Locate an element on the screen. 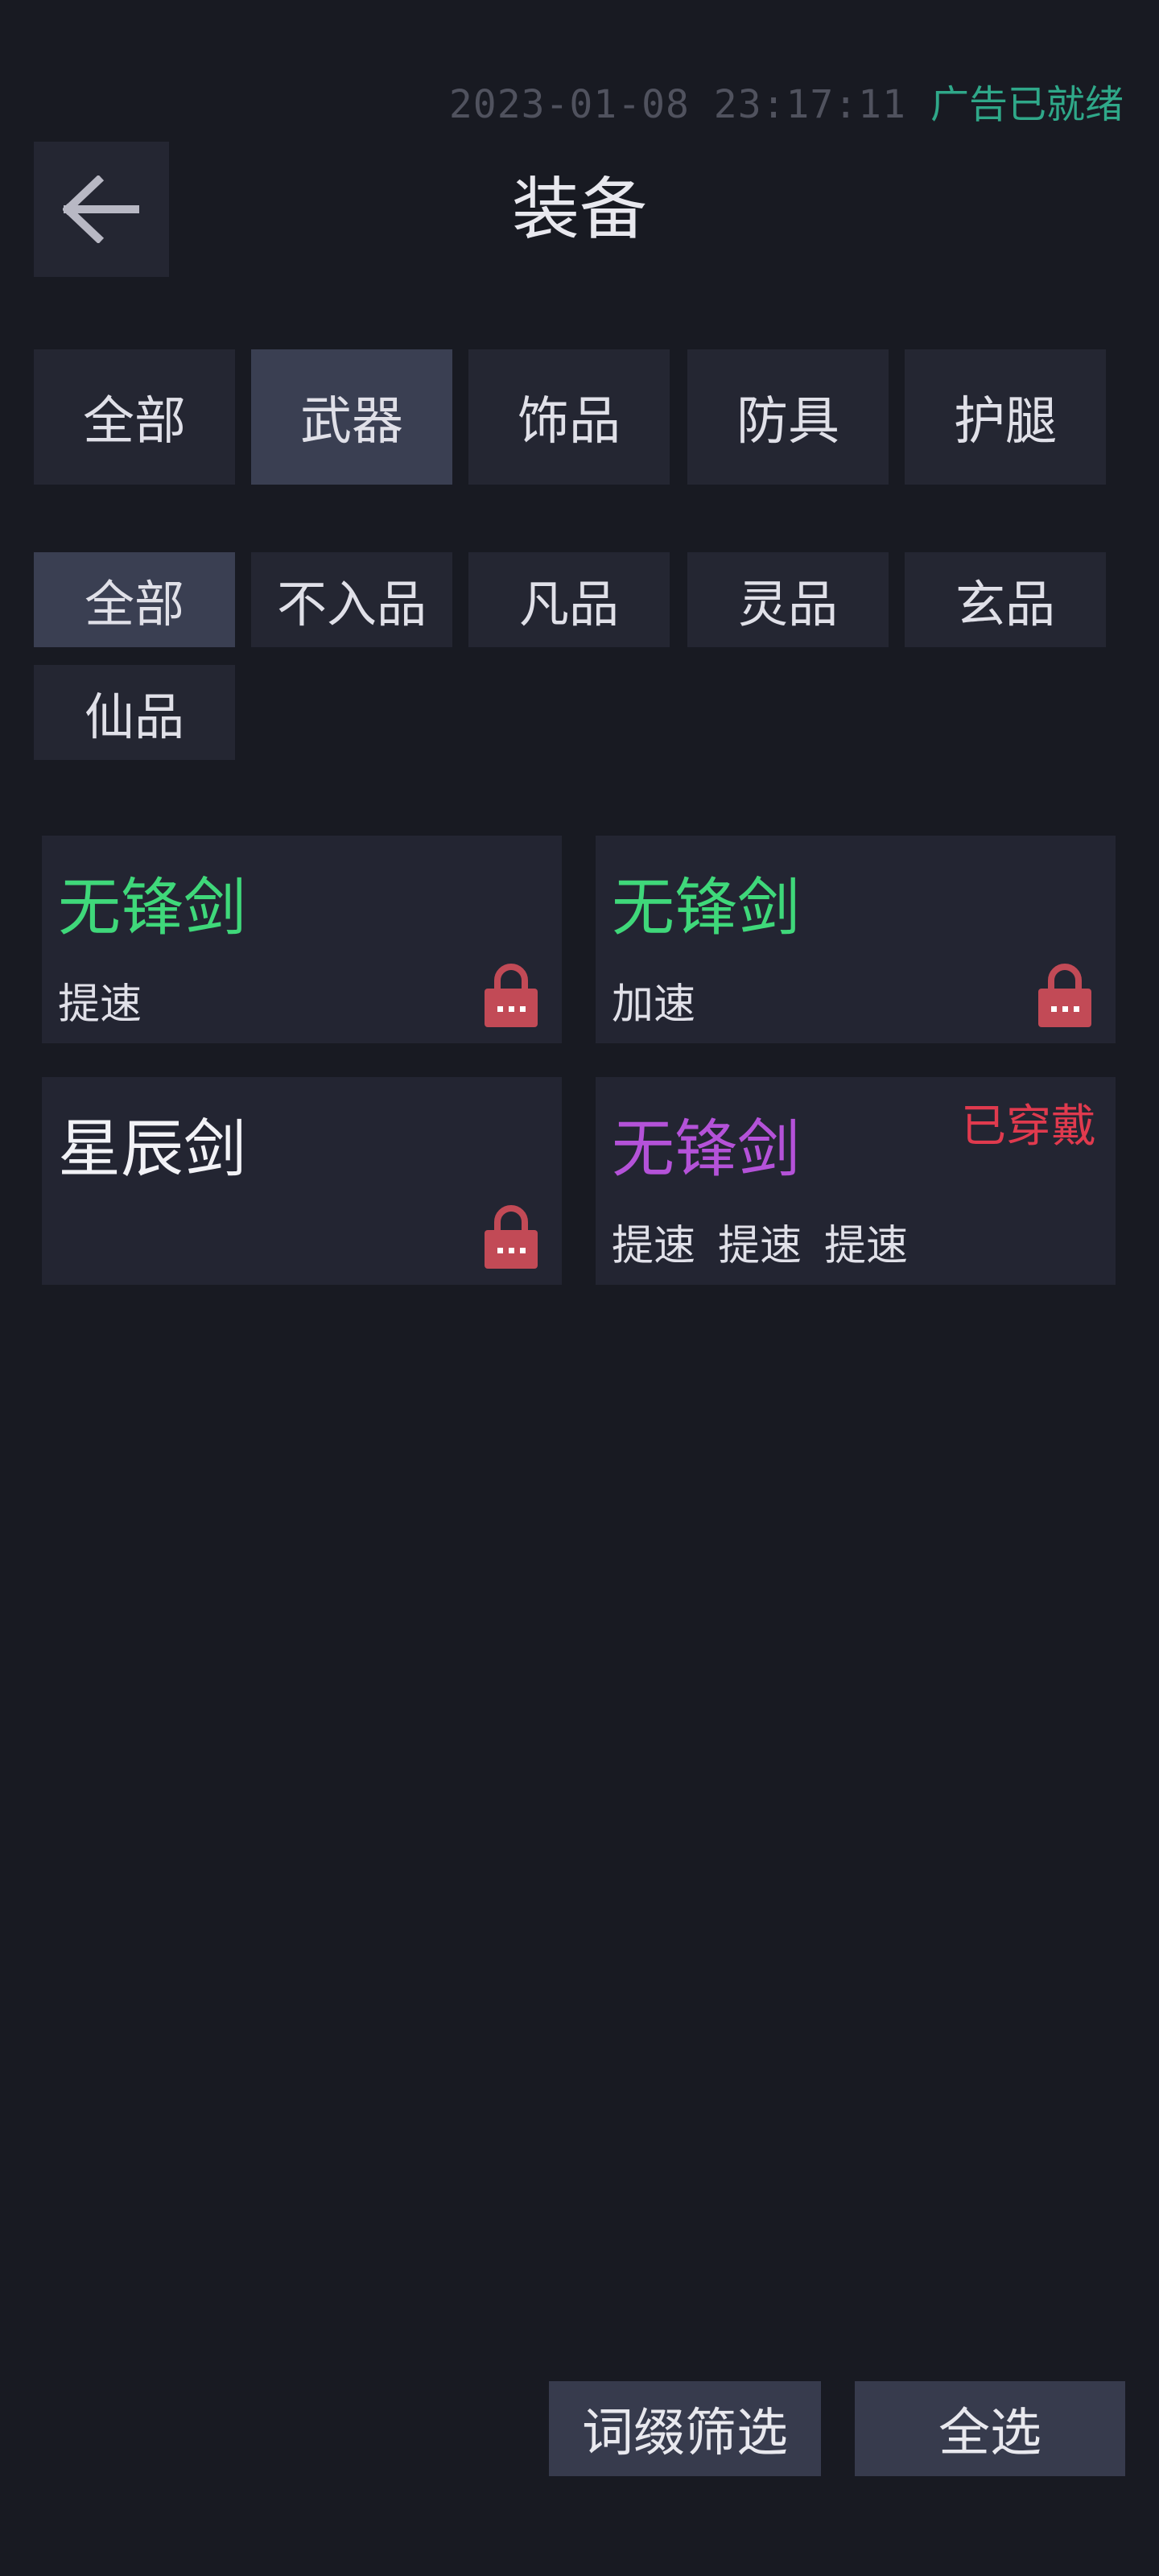 The width and height of the screenshot is (1159, 2576). equipment-card: 无锋剑 提速 提速 提速 已穿戴 is located at coordinates (856, 1181).